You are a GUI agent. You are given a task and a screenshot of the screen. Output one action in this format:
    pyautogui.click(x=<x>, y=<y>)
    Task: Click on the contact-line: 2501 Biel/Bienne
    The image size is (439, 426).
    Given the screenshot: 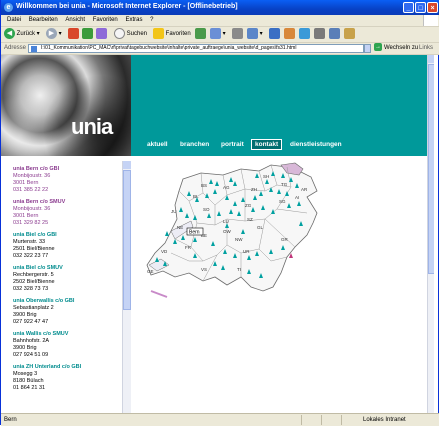 What is the action you would take?
    pyautogui.click(x=34, y=249)
    